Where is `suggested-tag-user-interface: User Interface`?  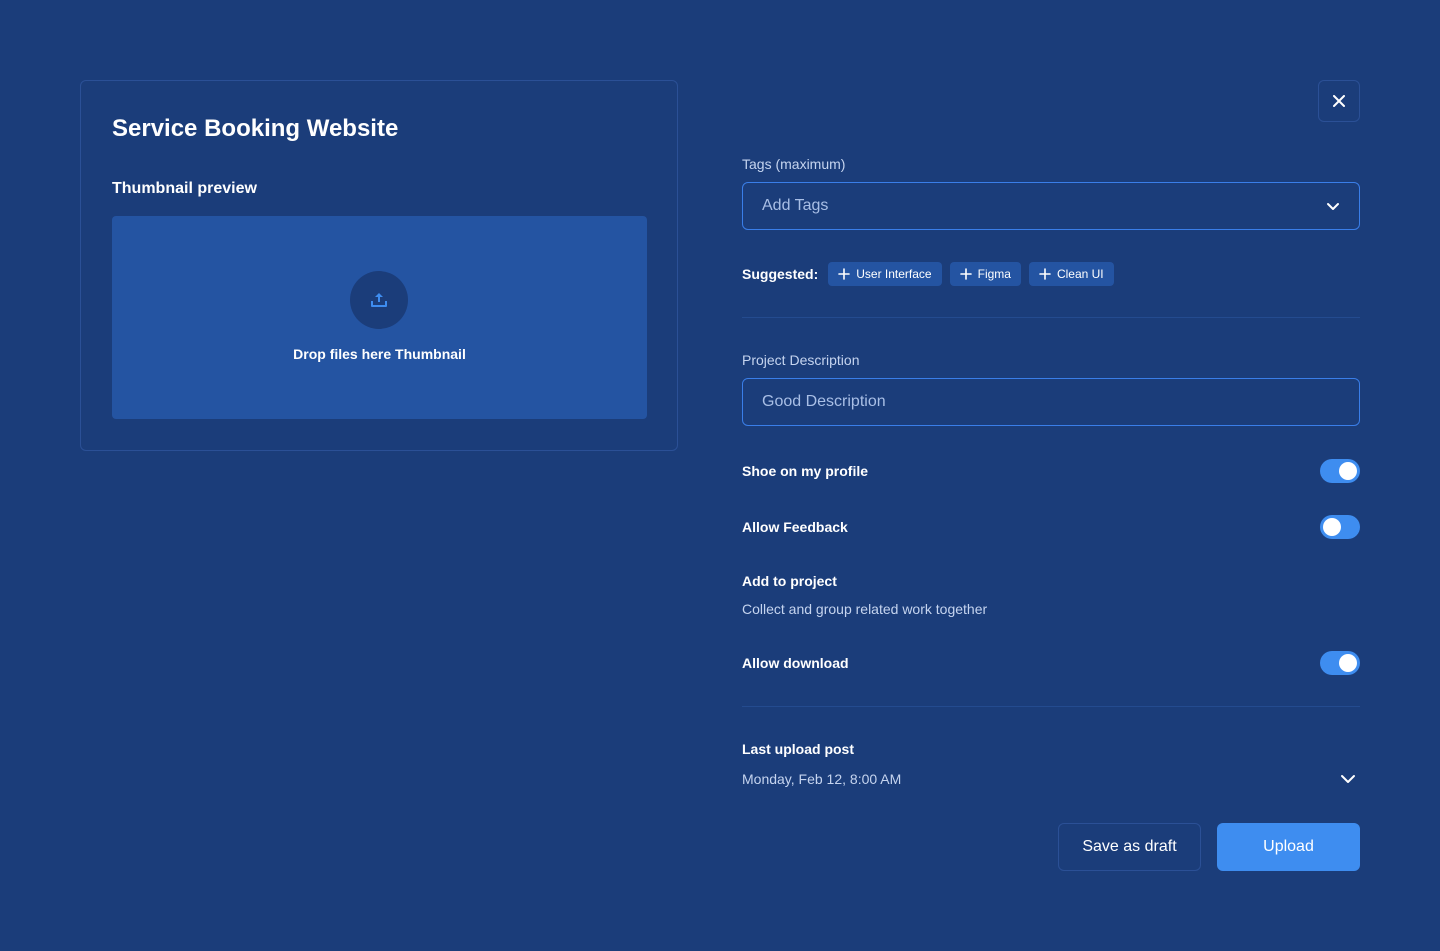 suggested-tag-user-interface: User Interface is located at coordinates (885, 274).